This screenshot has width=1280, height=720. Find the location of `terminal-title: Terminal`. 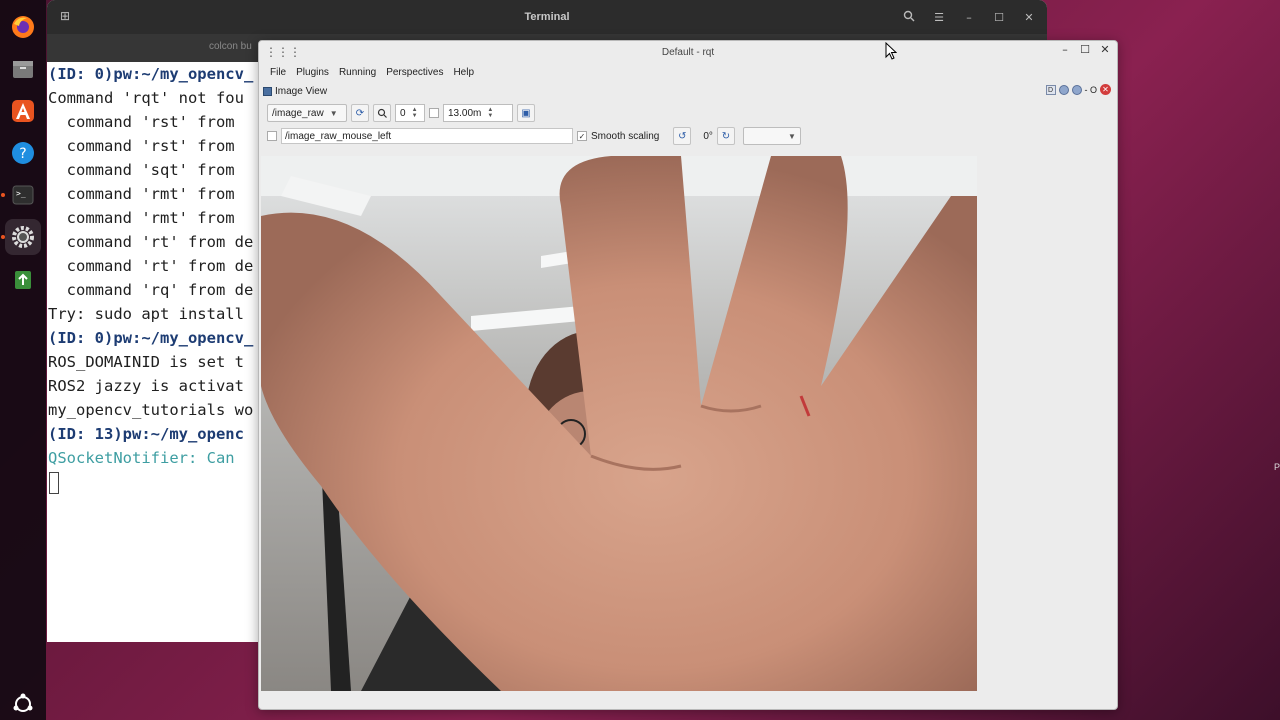

terminal-title: Terminal is located at coordinates (547, 17).